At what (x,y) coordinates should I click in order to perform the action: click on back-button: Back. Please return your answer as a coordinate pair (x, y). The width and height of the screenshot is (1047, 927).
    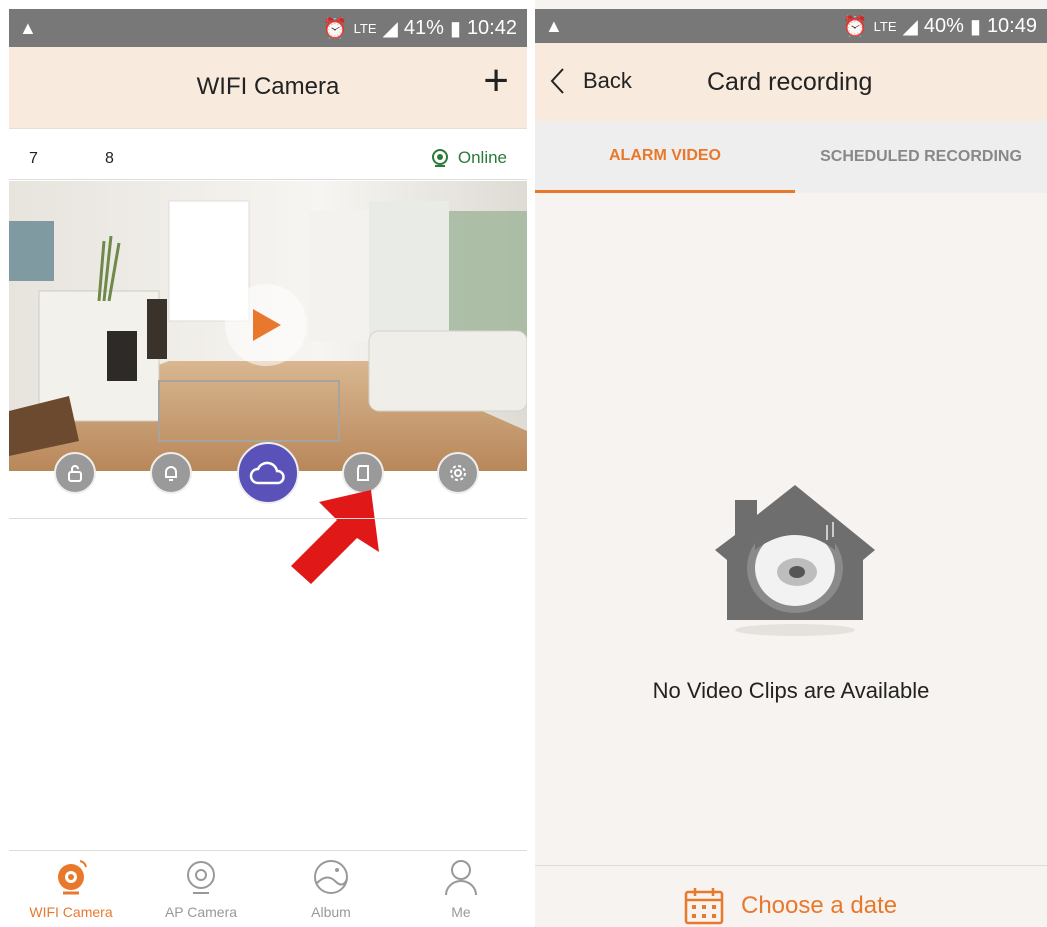
    Looking at the image, I should click on (590, 81).